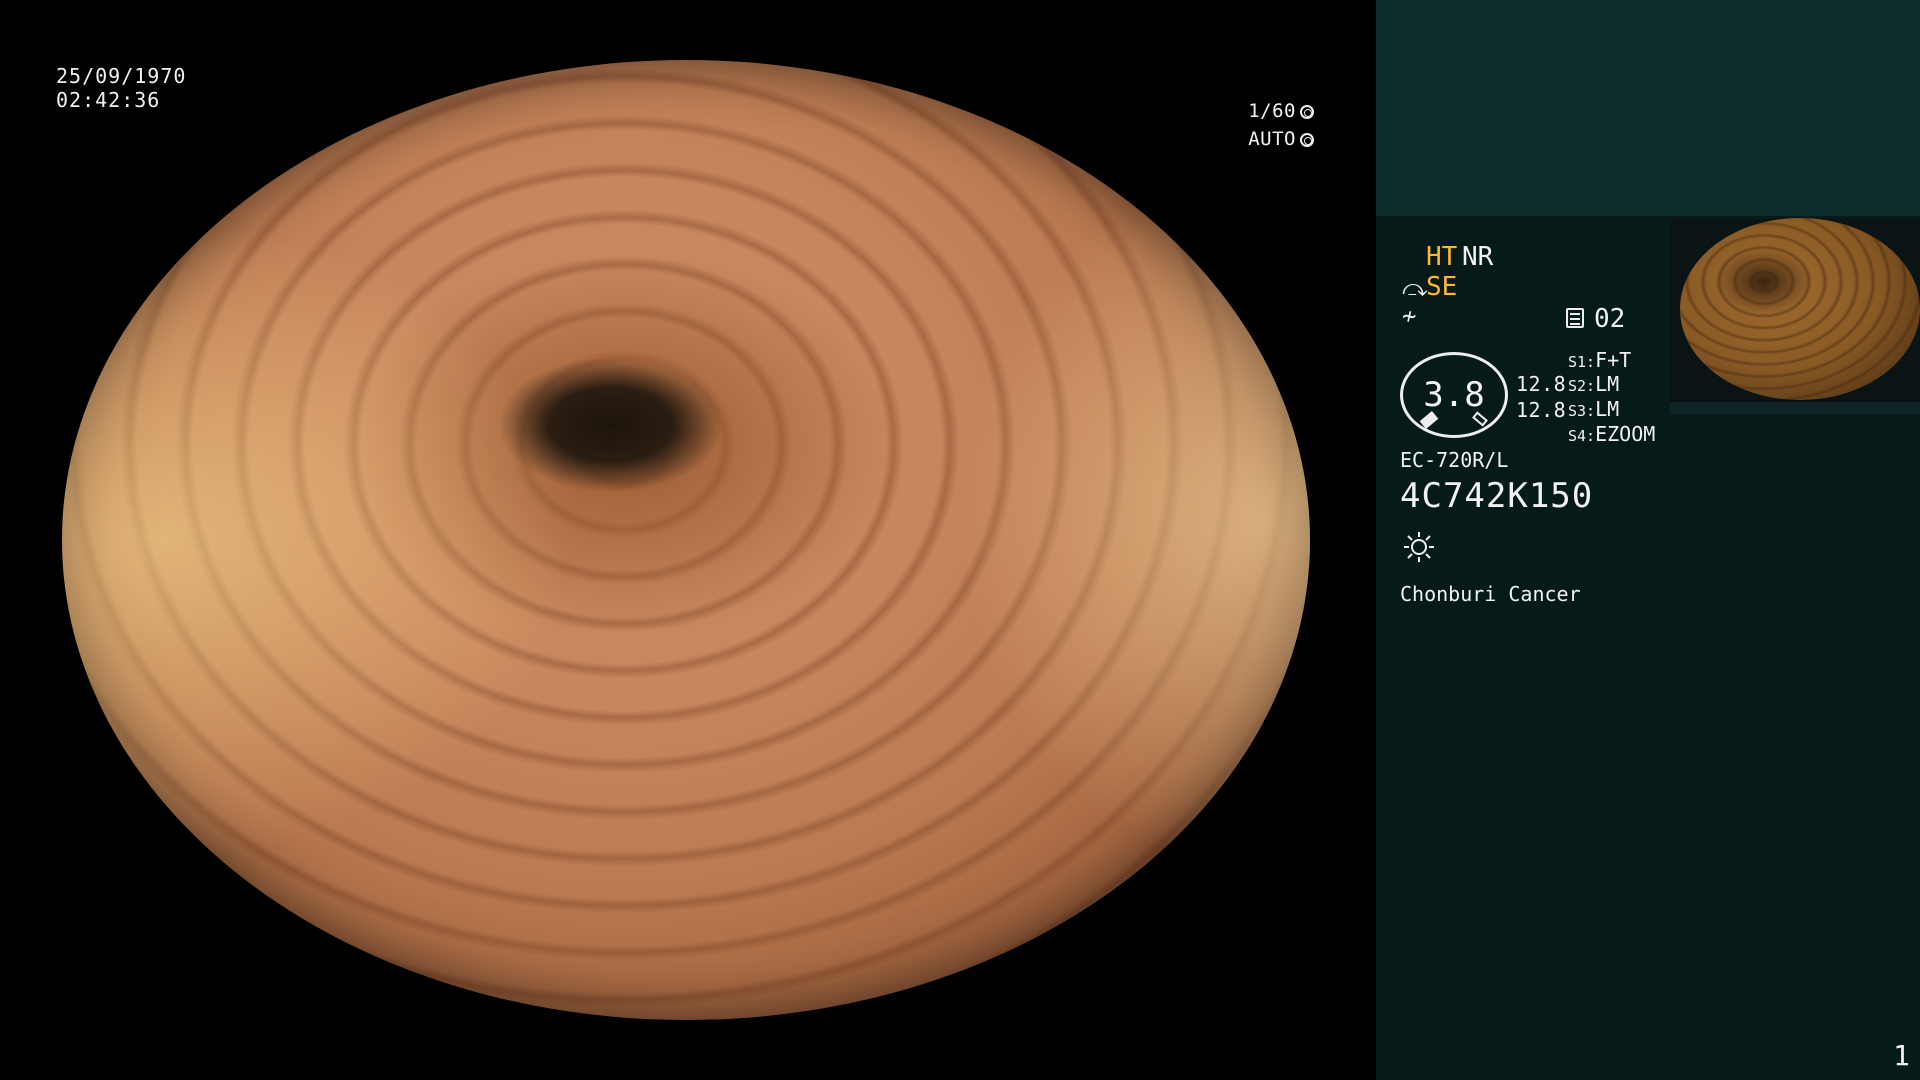  Describe the element at coordinates (1454, 460) in the screenshot. I see `scope-model: EC-720R/L` at that location.